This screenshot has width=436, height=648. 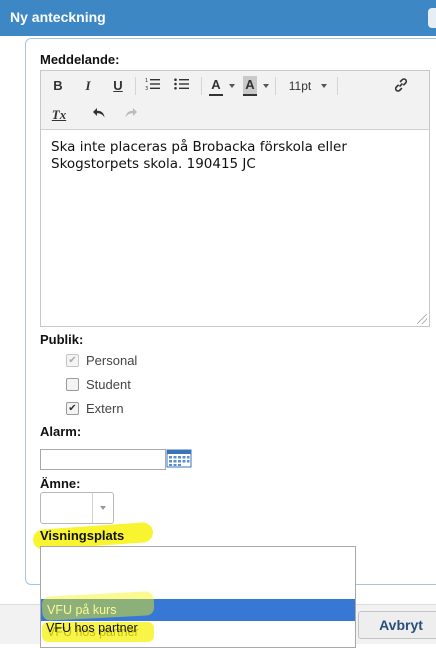 I want to click on resize-handle-icon, so click(x=422, y=319).